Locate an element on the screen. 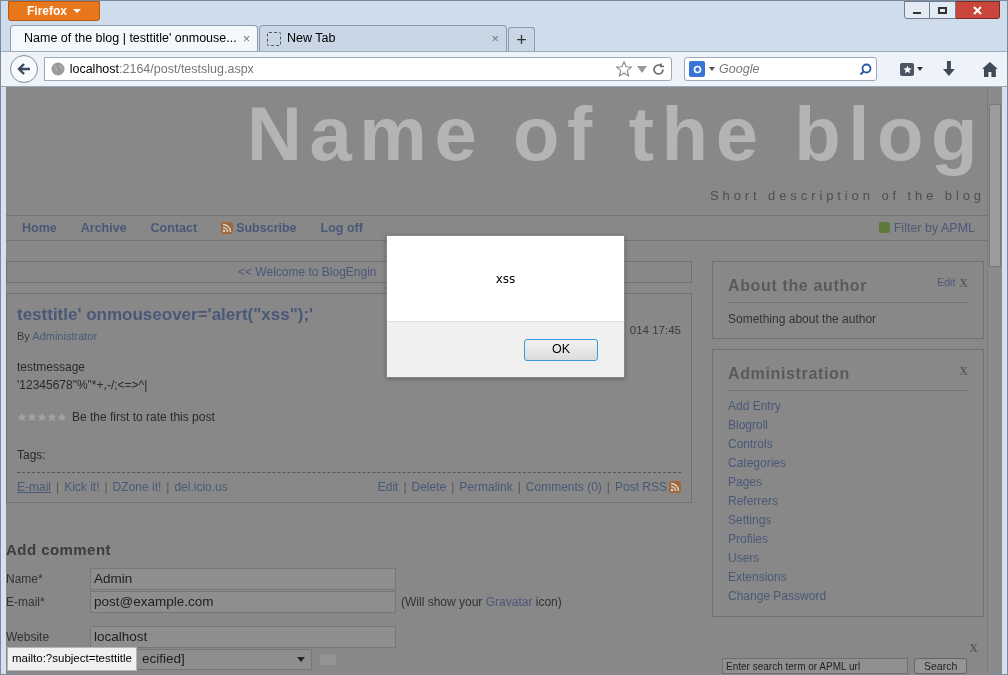 This screenshot has height=675, width=1008. blog-description: Short description of the blog is located at coordinates (847, 196).